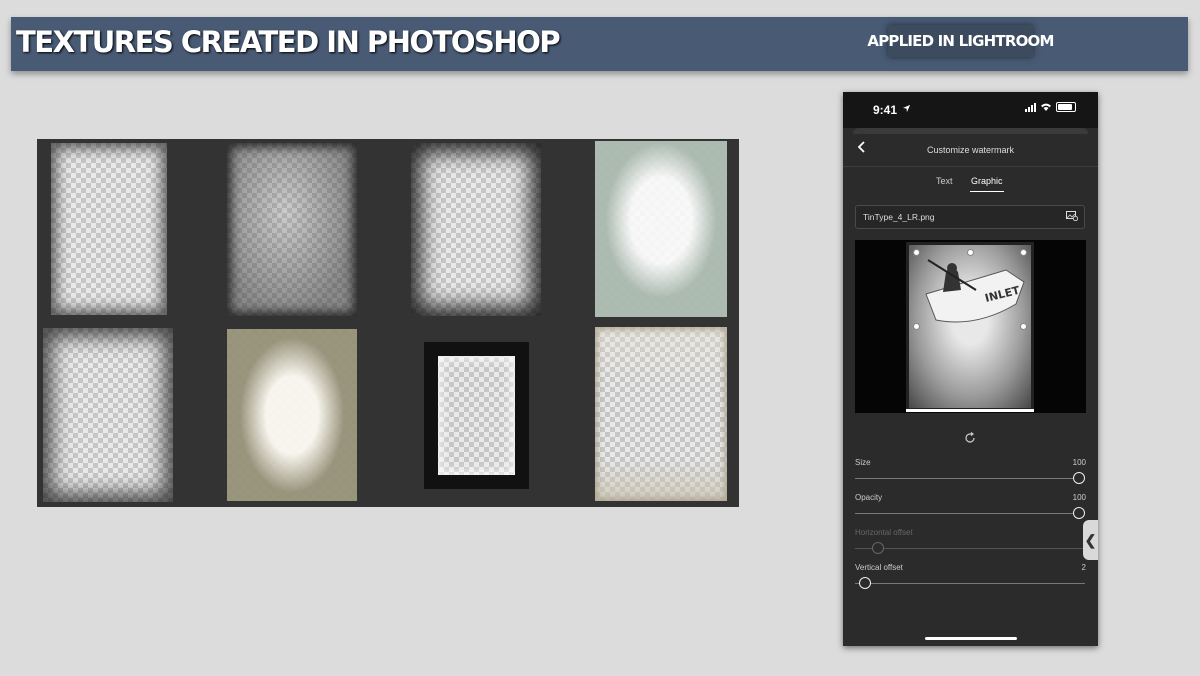 This screenshot has width=1200, height=676. What do you see at coordinates (970, 110) in the screenshot?
I see `status-bar: 9:41` at bounding box center [970, 110].